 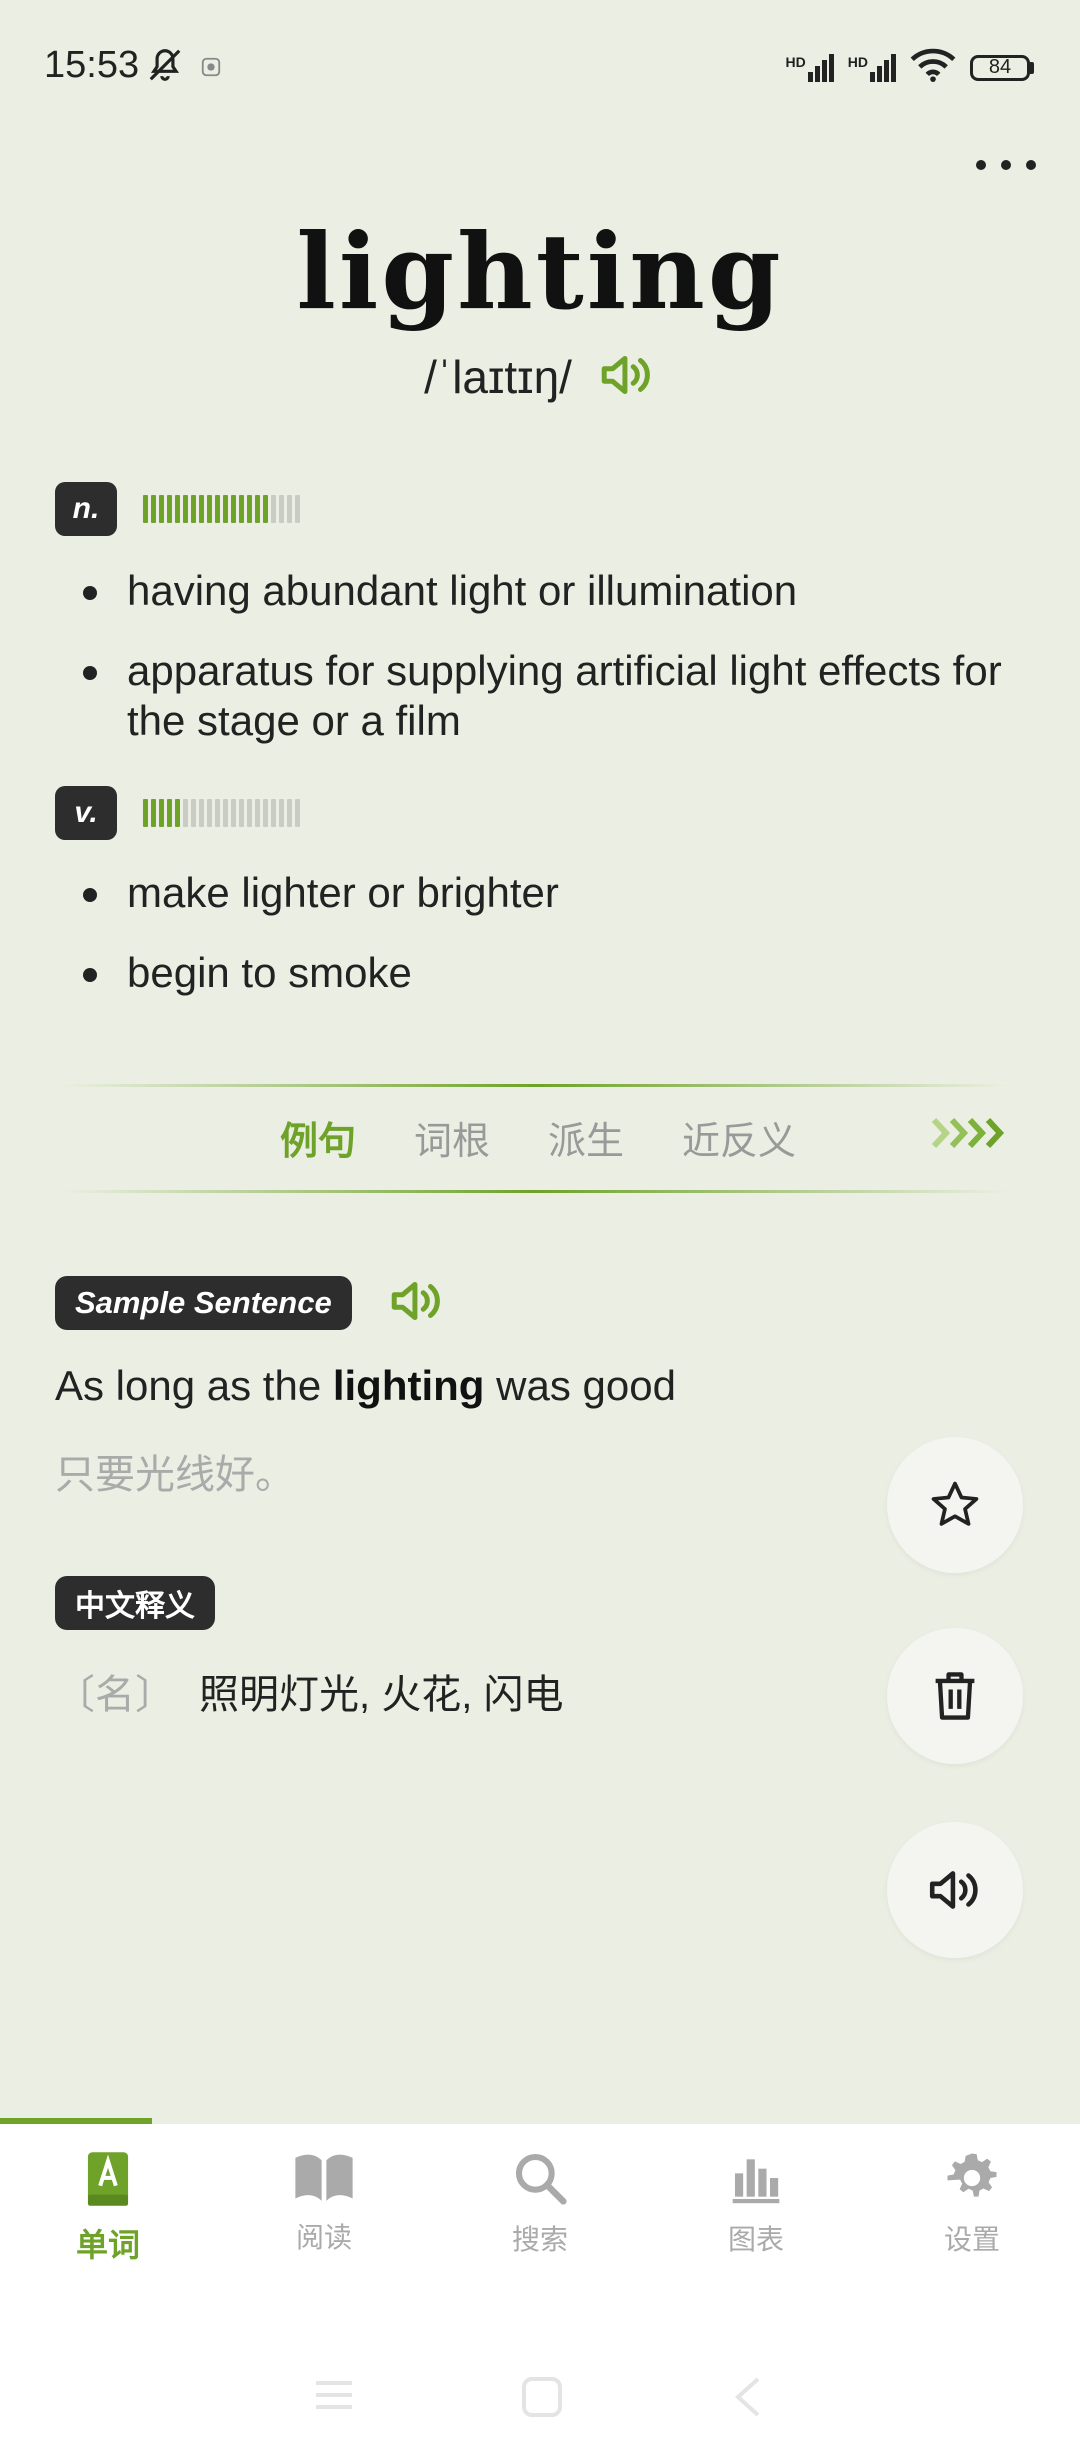 I want to click on pos-tag: v., so click(x=86, y=813).